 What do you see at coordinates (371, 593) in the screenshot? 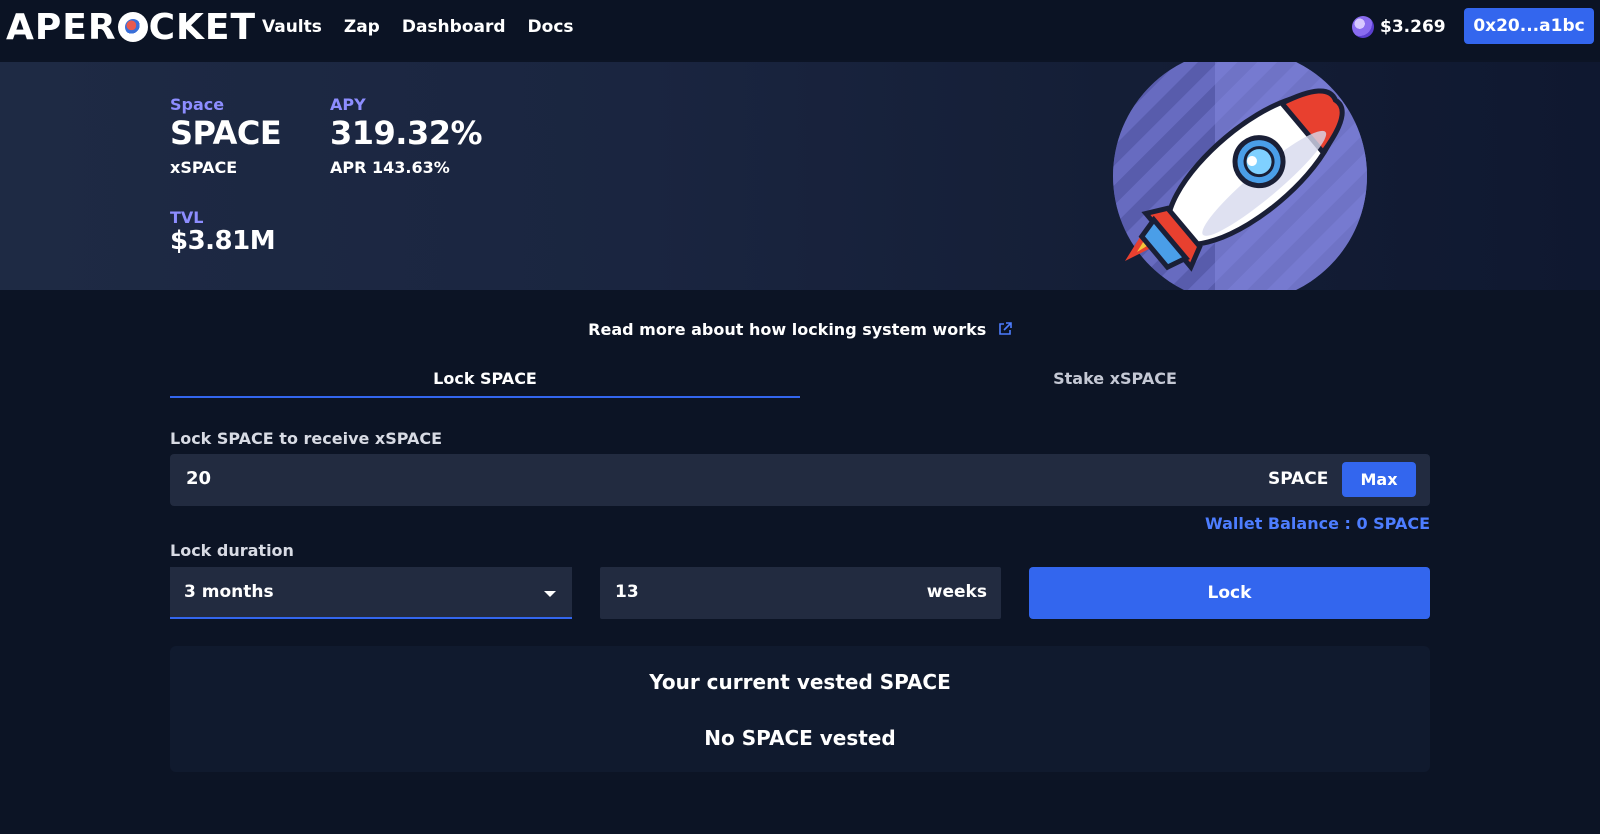
I see `lock-duration-select: 3 months` at bounding box center [371, 593].